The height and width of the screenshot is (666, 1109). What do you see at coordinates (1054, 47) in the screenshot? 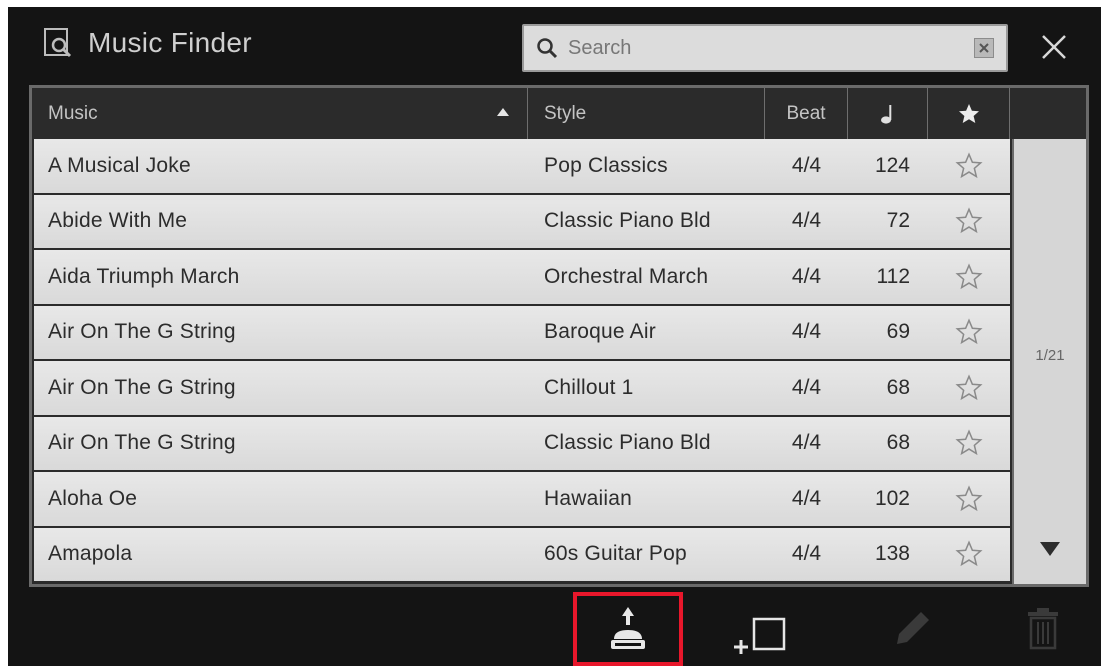
I see `close-icon` at bounding box center [1054, 47].